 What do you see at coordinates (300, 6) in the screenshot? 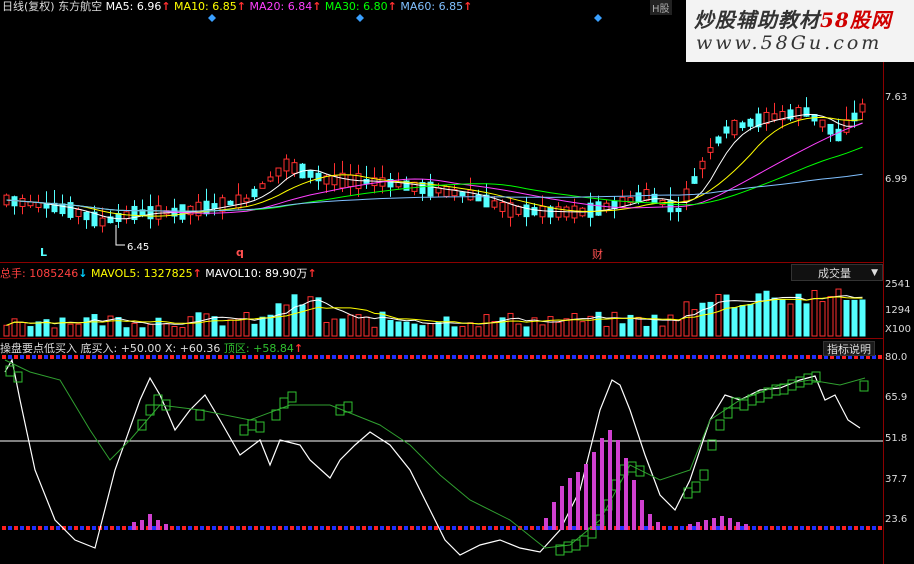
I see `ma20-value: 6.84` at bounding box center [300, 6].